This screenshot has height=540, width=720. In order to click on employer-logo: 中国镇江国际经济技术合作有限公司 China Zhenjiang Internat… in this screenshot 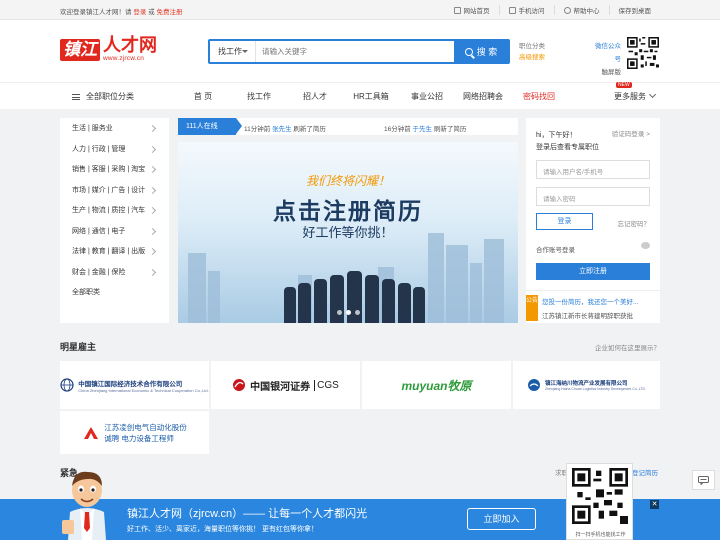, I will do `click(134, 385)`.